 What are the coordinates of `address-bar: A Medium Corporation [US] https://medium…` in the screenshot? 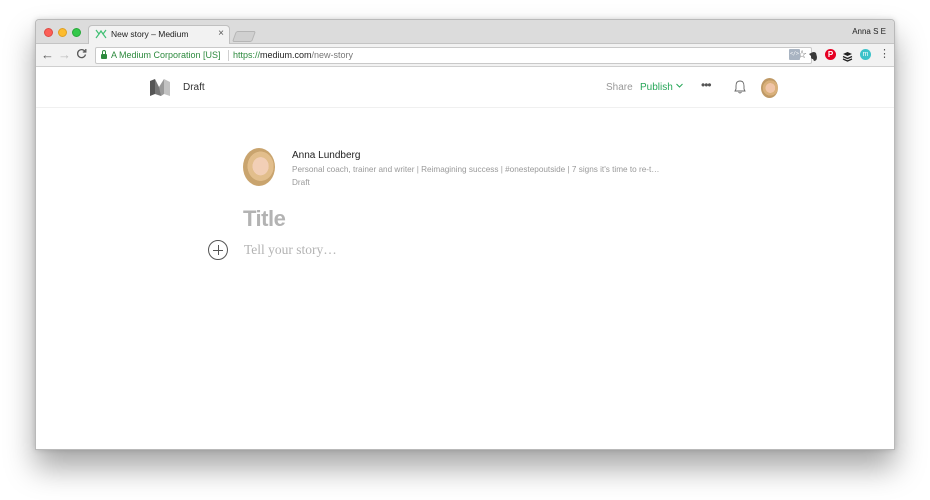 It's located at (453, 55).